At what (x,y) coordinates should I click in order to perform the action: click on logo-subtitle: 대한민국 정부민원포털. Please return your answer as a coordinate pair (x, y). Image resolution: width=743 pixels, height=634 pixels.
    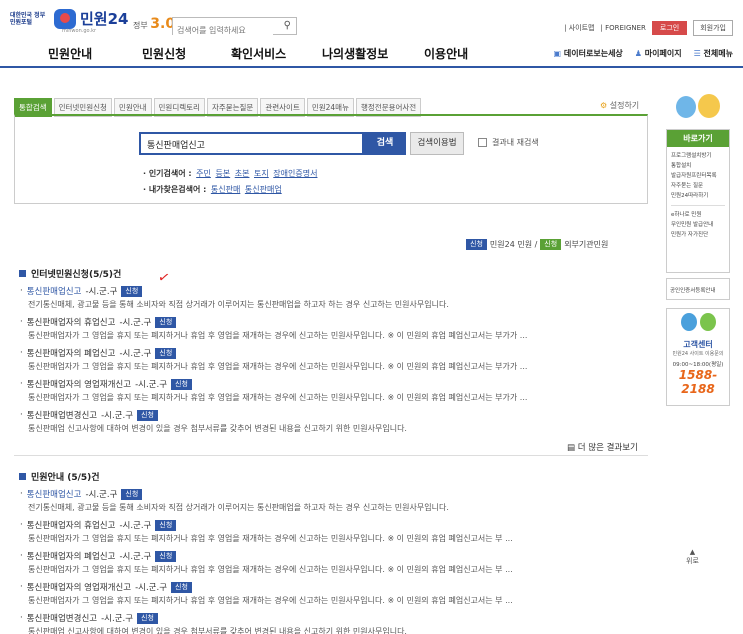
    Looking at the image, I should click on (28, 18).